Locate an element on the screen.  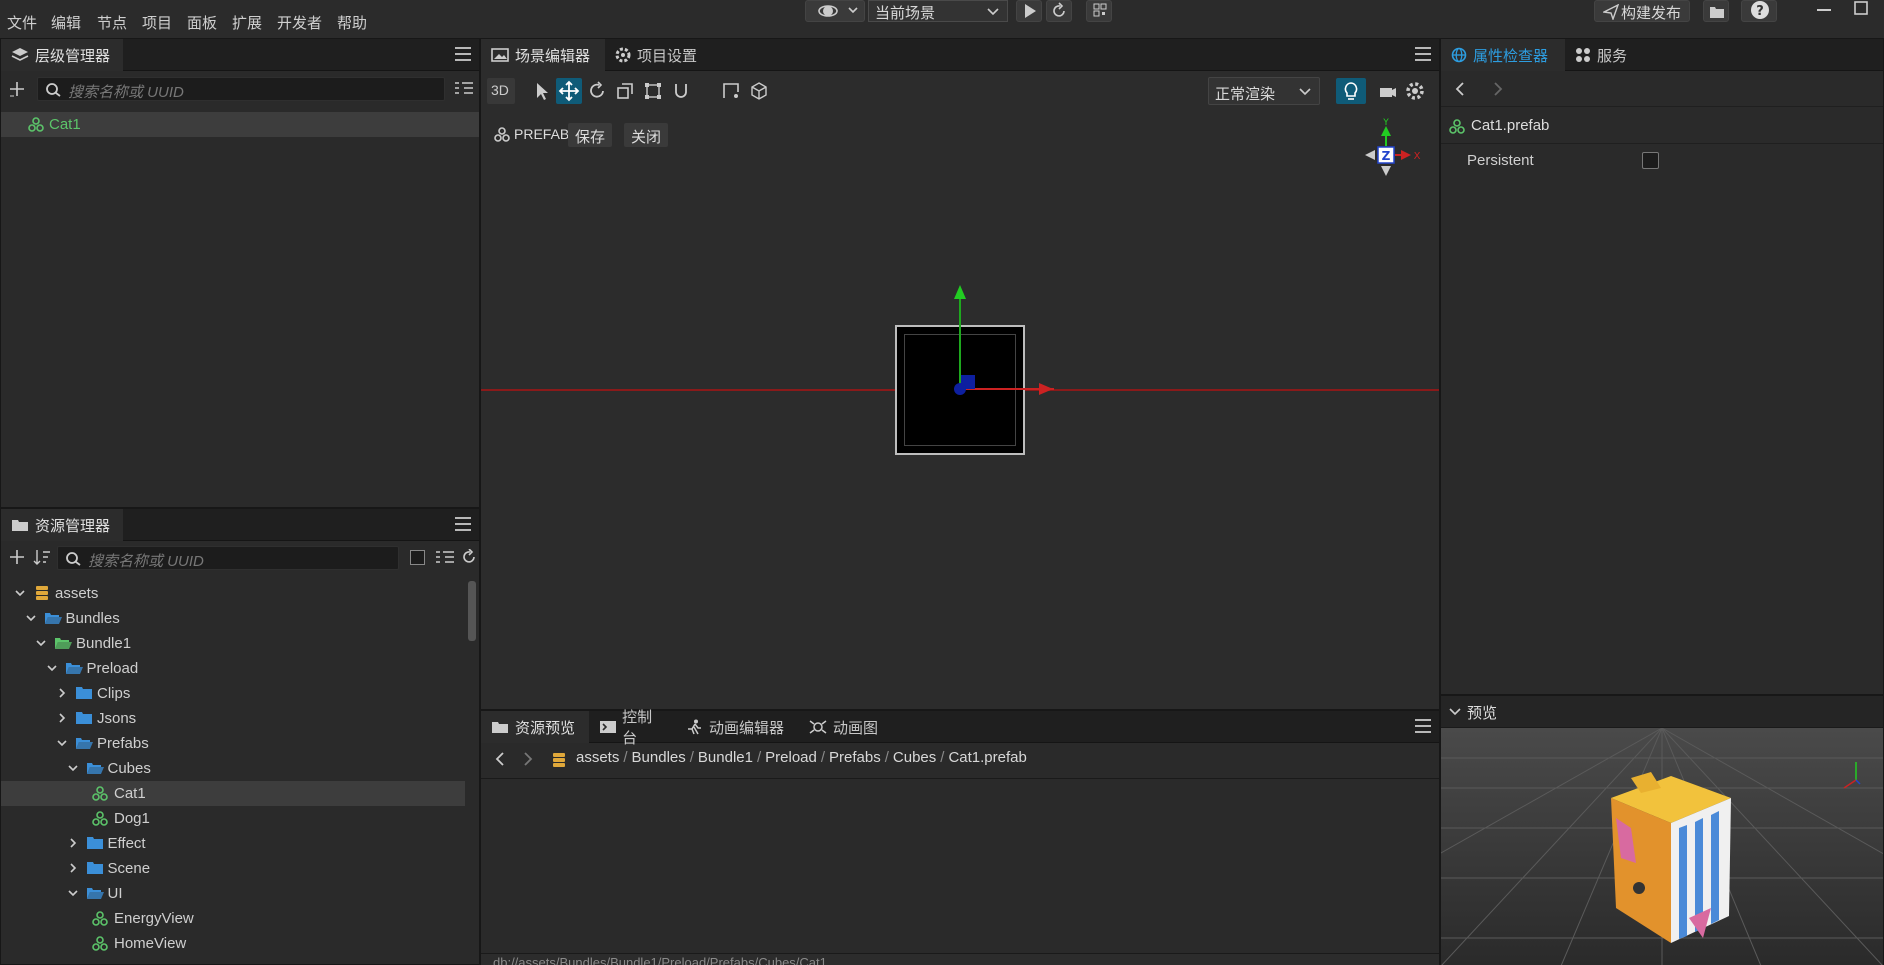
asset-tree-item: Dog1 is located at coordinates (233, 818).